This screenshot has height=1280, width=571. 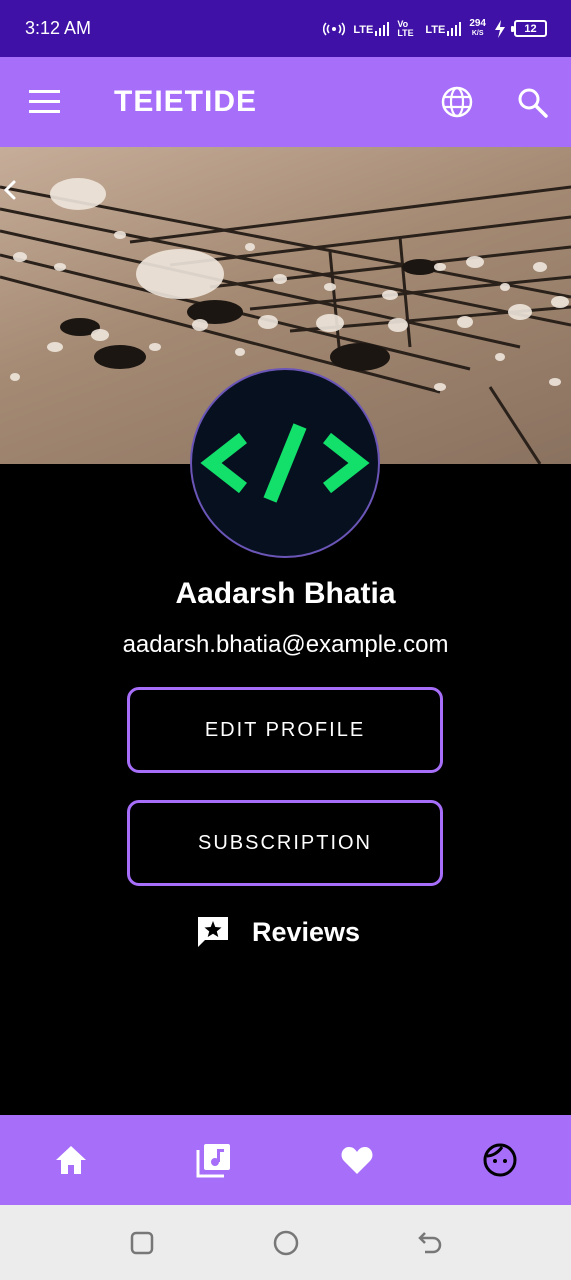 I want to click on code-icon, so click(x=285, y=463).